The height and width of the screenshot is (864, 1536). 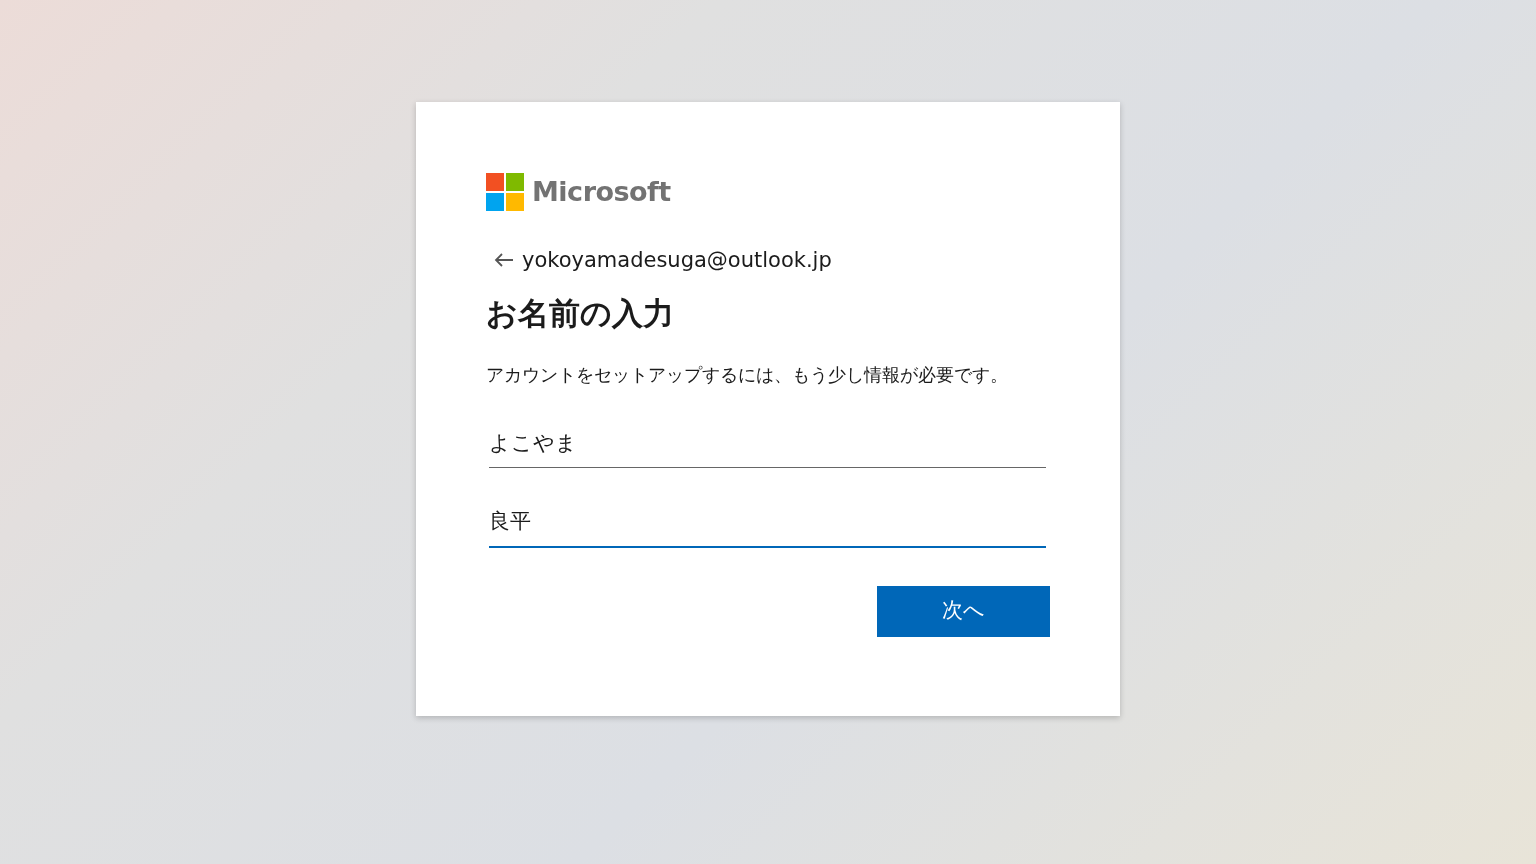 I want to click on input-field: 良平, so click(x=767, y=524).